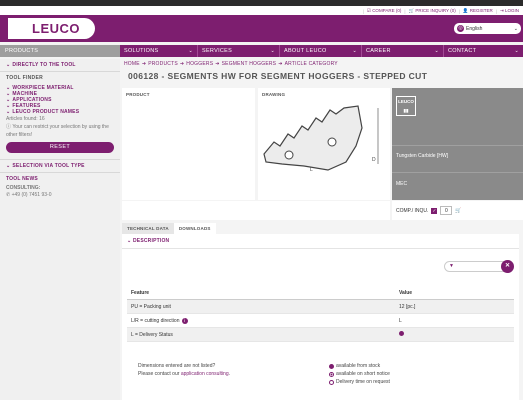 The height and width of the screenshot is (400, 523). I want to click on value-cell: 12 [pc.], so click(407, 306).